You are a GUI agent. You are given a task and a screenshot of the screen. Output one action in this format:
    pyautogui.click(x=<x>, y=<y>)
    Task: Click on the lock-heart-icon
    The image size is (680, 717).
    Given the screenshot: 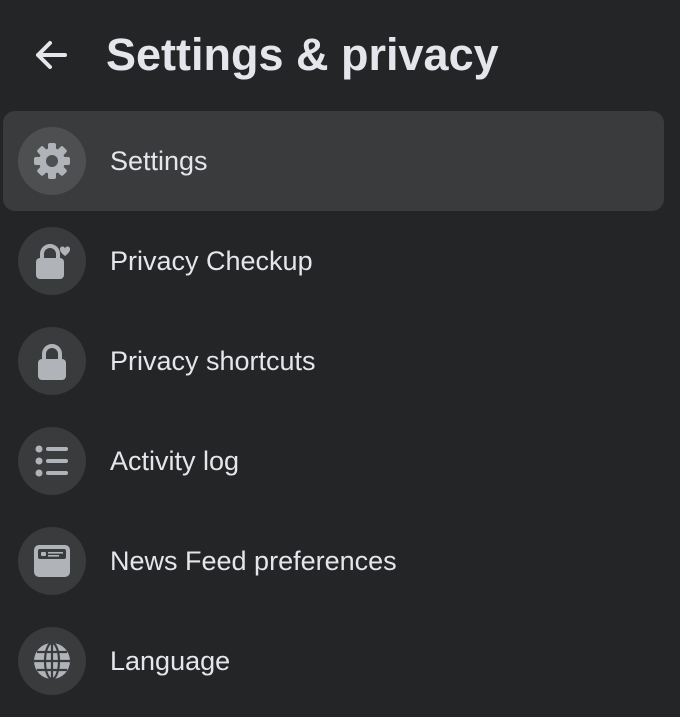 What is the action you would take?
    pyautogui.click(x=53, y=261)
    